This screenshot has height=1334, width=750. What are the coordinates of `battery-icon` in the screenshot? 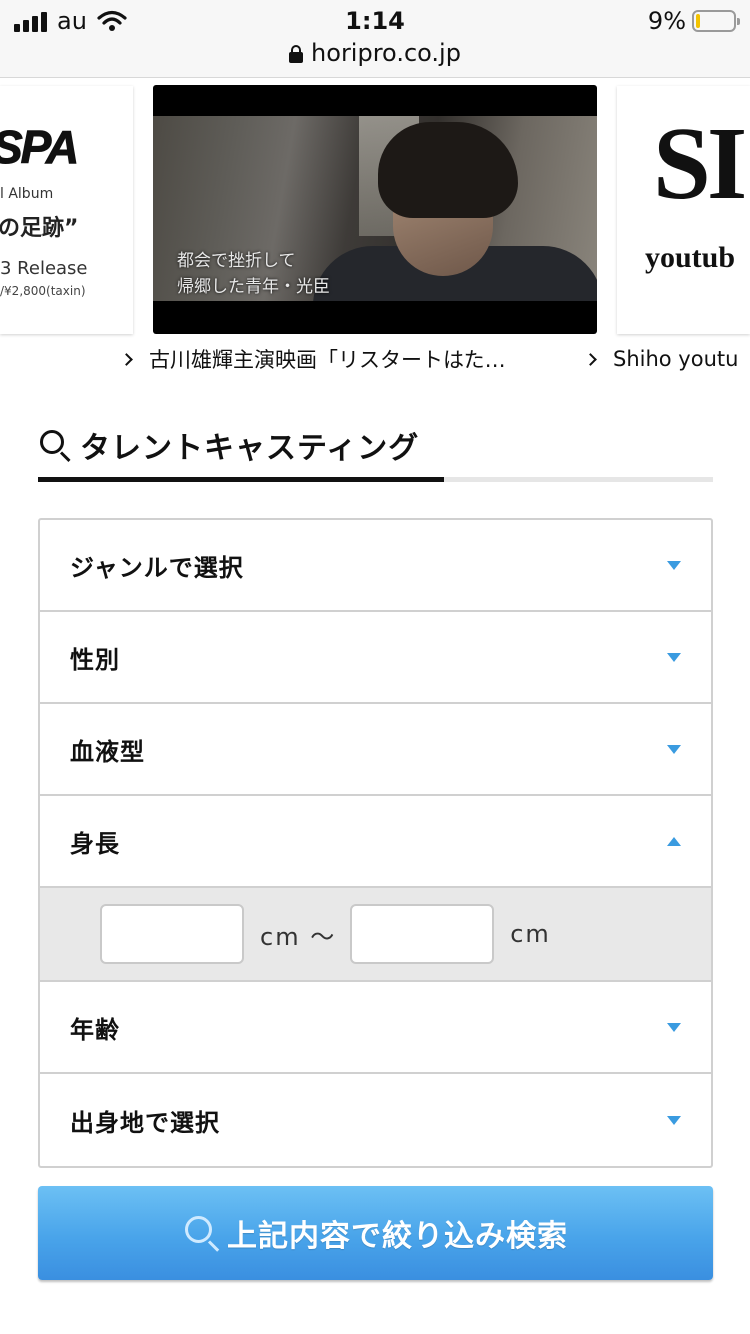 It's located at (716, 21).